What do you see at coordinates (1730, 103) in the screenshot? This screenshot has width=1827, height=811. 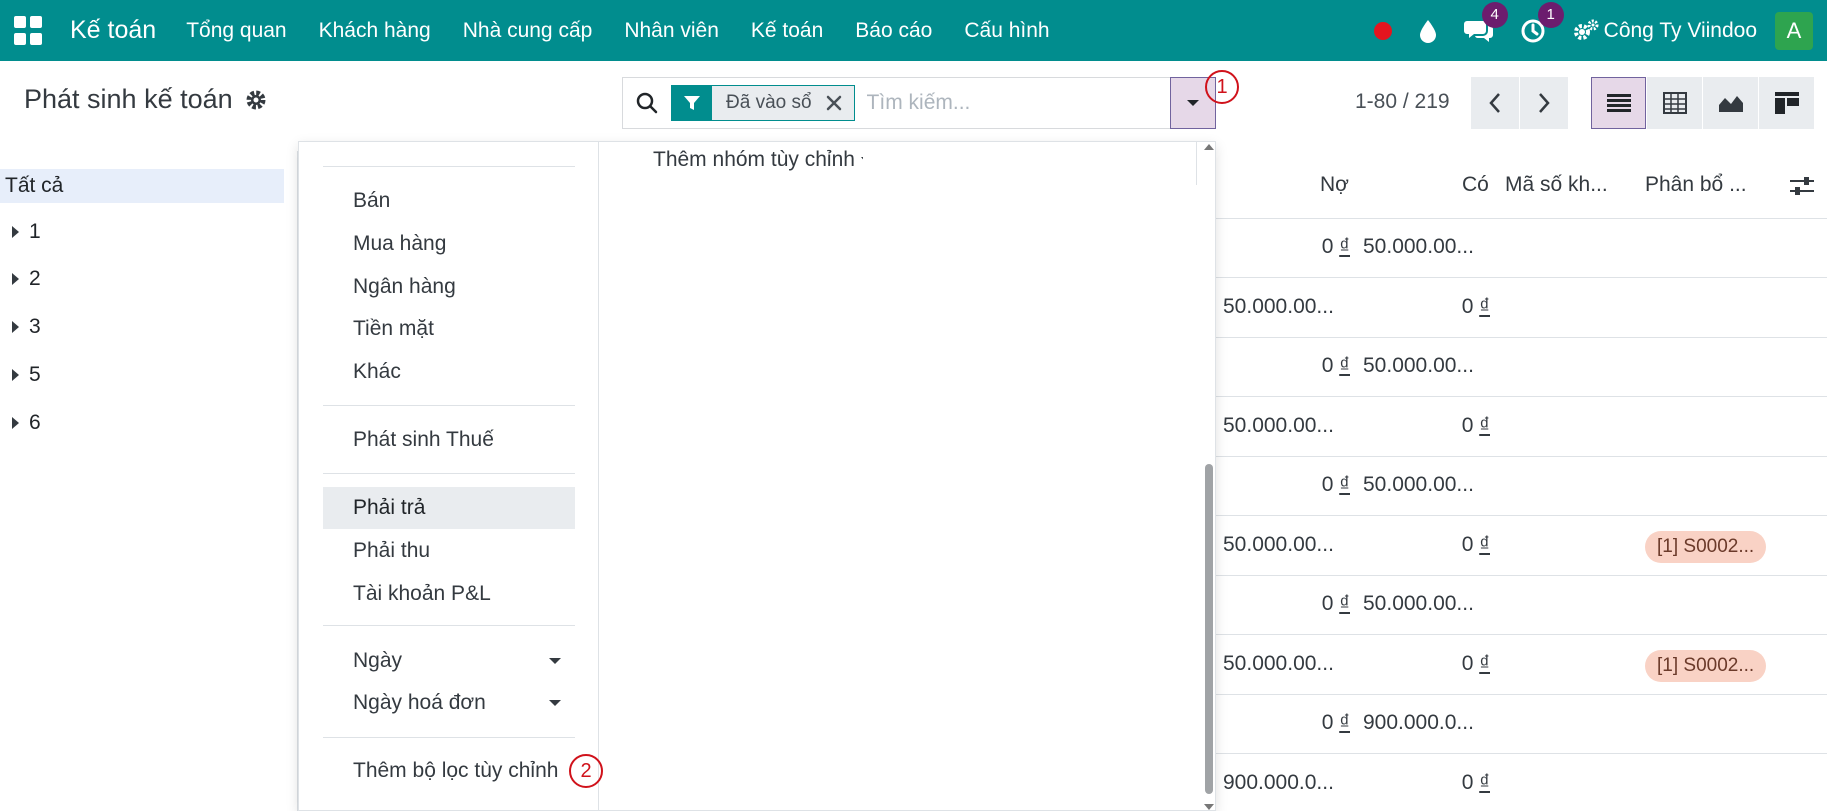 I see `graph-view-button` at bounding box center [1730, 103].